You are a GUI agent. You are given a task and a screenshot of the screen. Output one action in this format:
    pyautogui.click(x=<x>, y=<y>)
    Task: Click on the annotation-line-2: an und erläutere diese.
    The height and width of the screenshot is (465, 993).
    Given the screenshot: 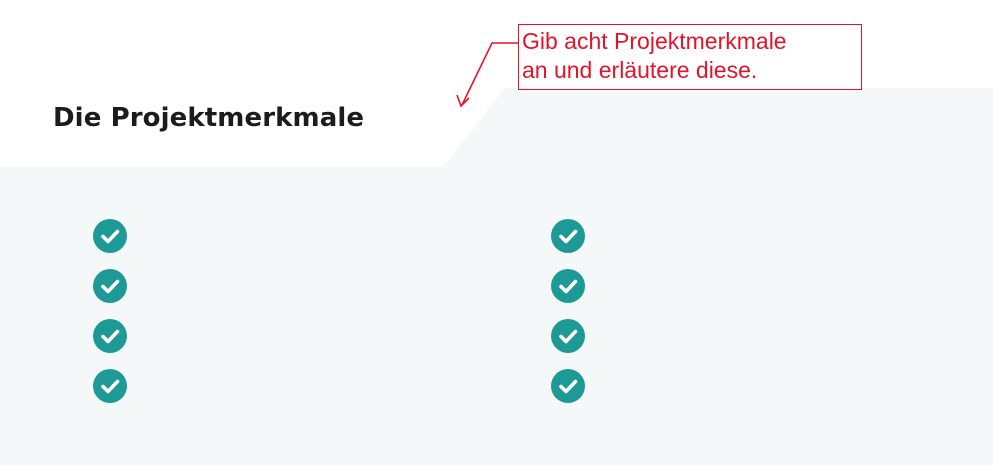 What is the action you would take?
    pyautogui.click(x=640, y=70)
    